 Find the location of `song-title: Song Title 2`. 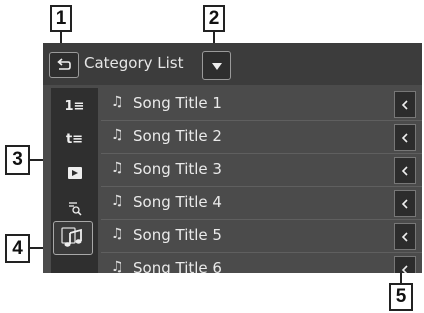

song-title: Song Title 2 is located at coordinates (177, 136).